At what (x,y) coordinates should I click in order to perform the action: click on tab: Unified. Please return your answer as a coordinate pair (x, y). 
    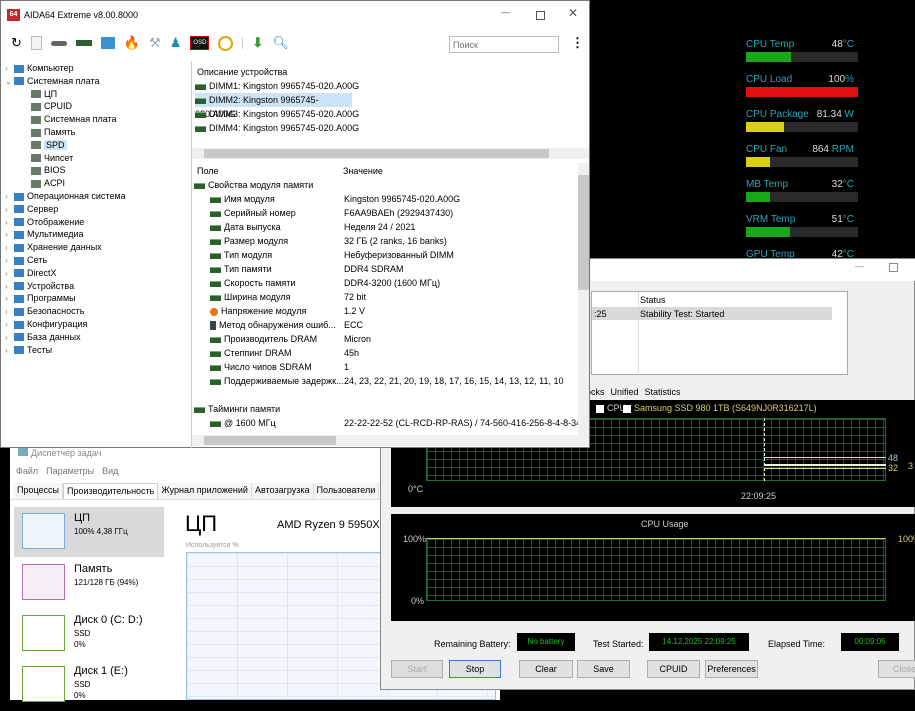
    Looking at the image, I should click on (625, 392).